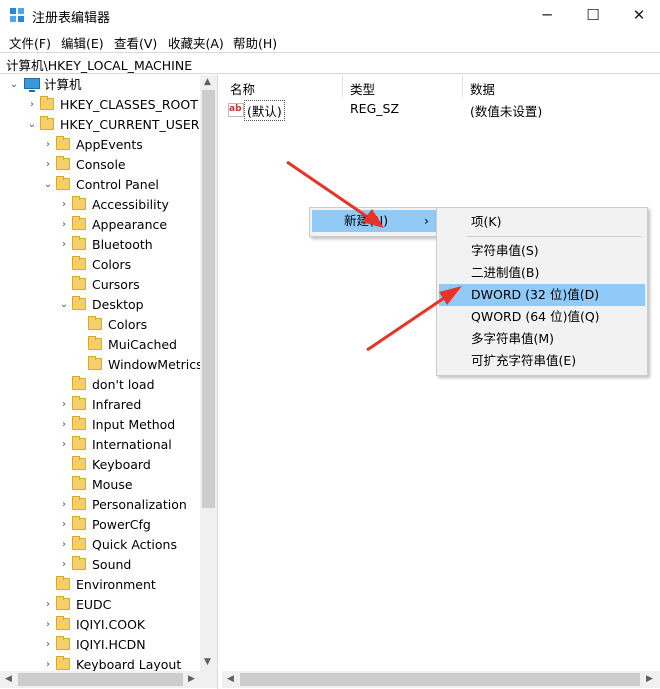 The width and height of the screenshot is (660, 689). What do you see at coordinates (542, 317) in the screenshot?
I see `submenu-item-qword: QWORD (64 位)值(Q)` at bounding box center [542, 317].